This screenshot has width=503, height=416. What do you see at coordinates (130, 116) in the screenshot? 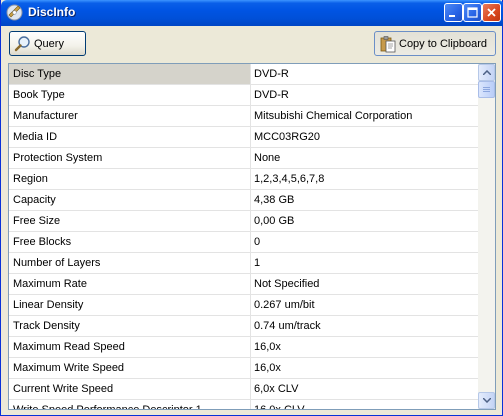
I see `property-cell: Manufacturer` at bounding box center [130, 116].